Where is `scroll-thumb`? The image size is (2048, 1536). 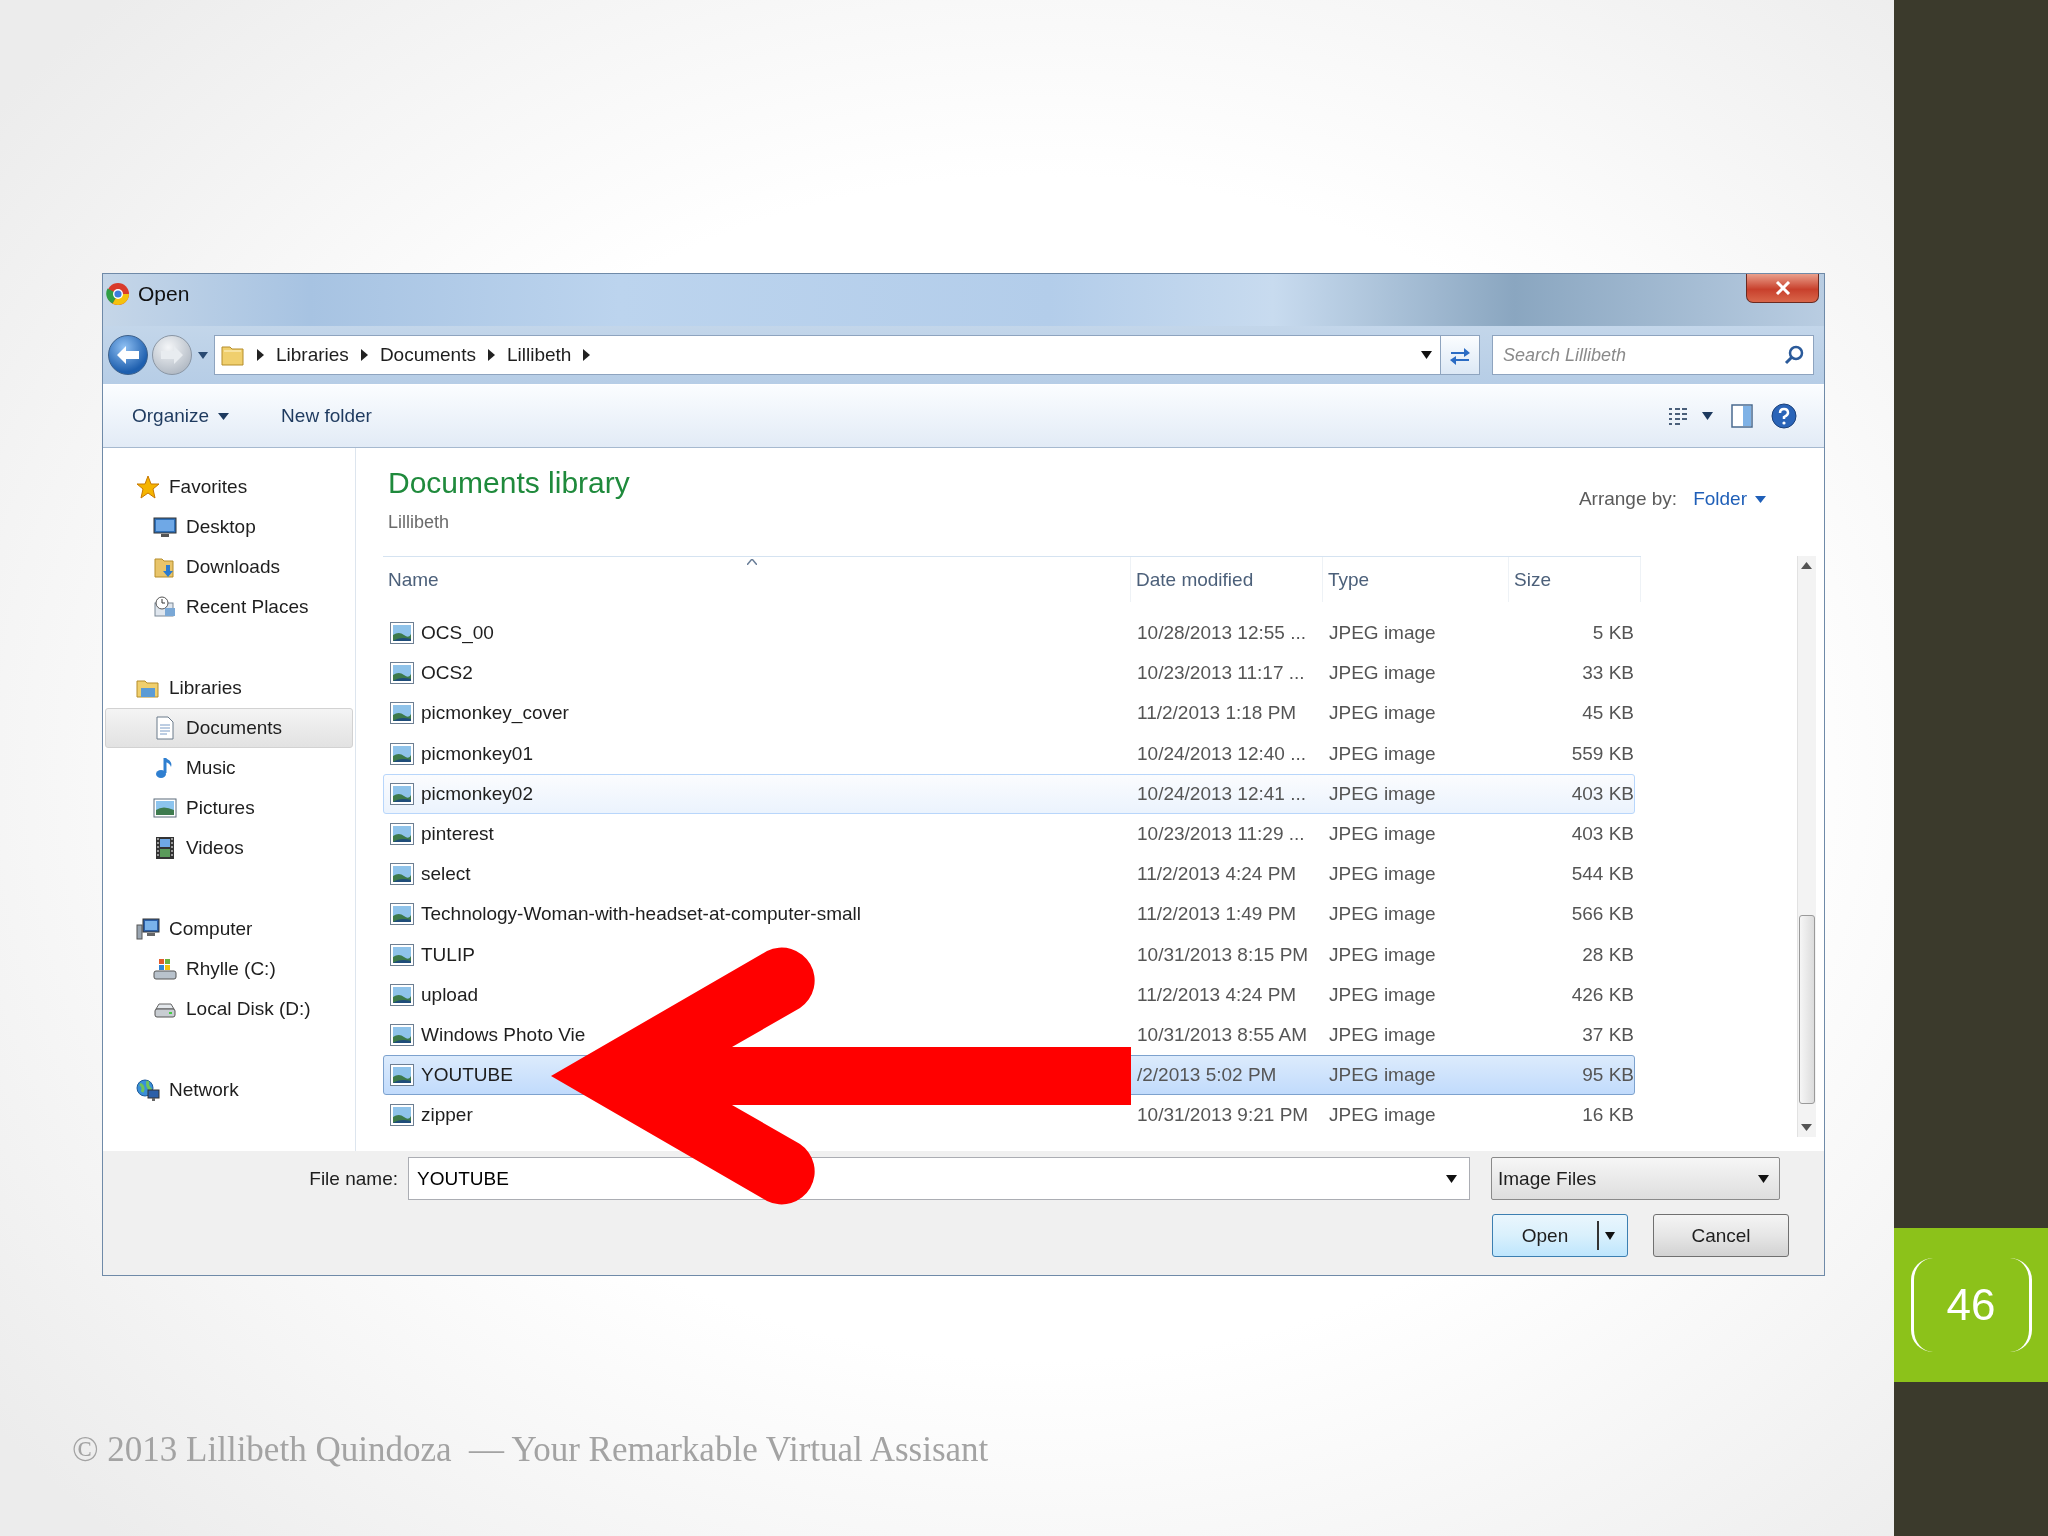
scroll-thumb is located at coordinates (1807, 1009).